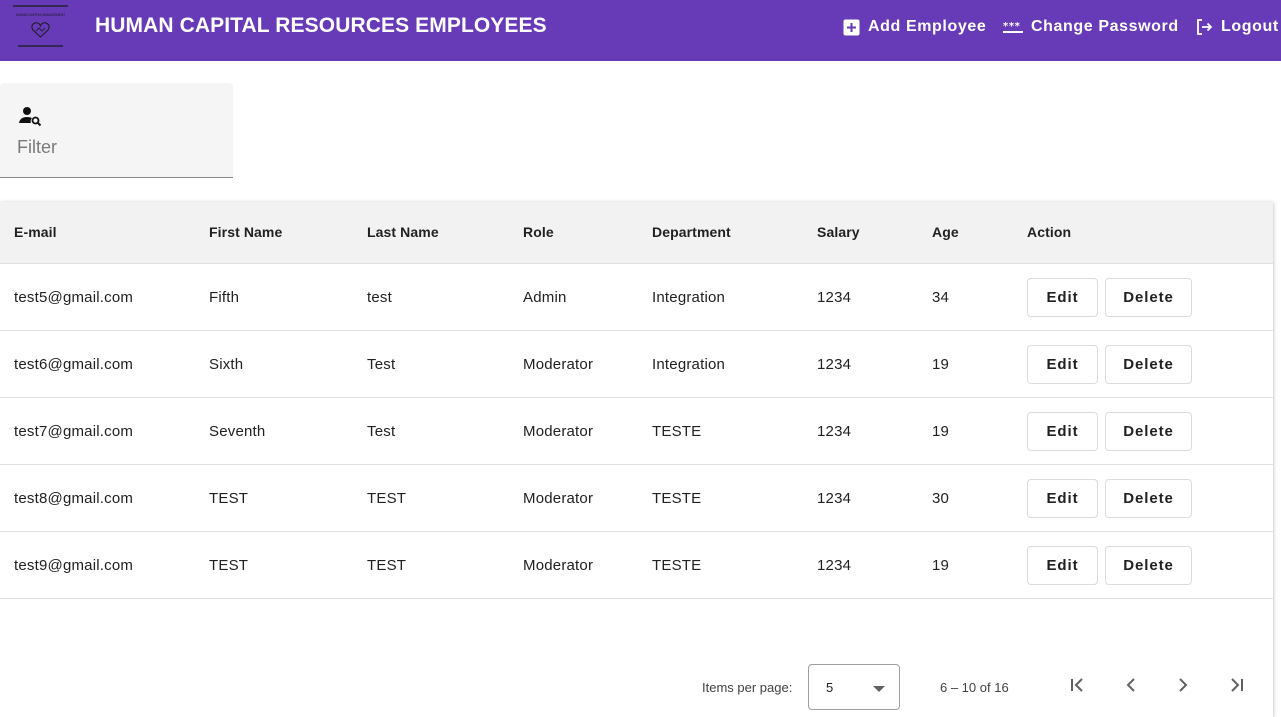 Image resolution: width=1281 pixels, height=717 pixels. What do you see at coordinates (927, 26) in the screenshot?
I see `add-employee-label: Add Employee` at bounding box center [927, 26].